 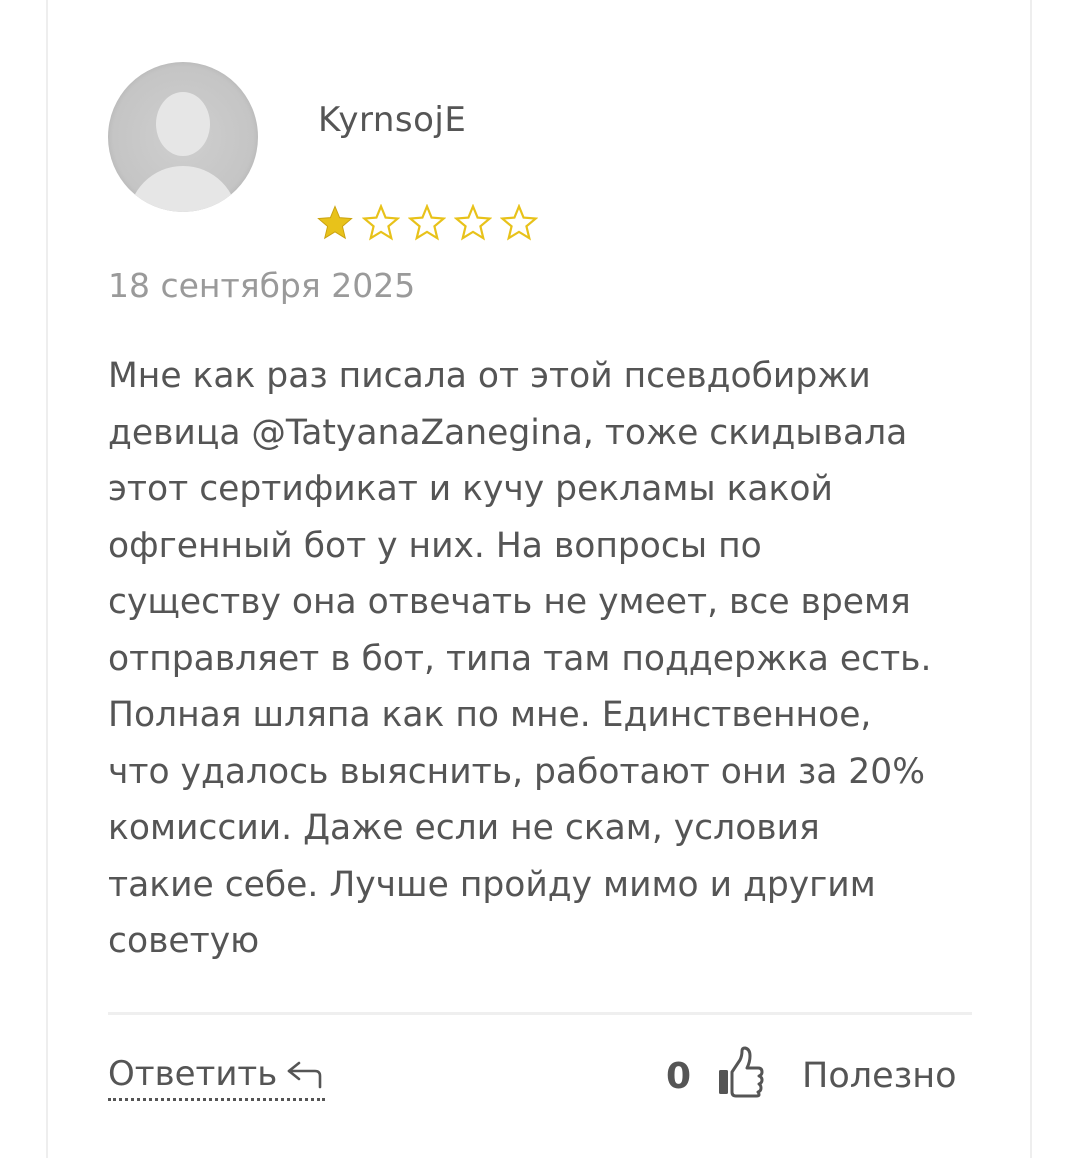 I want to click on rating-stars, so click(x=427, y=223).